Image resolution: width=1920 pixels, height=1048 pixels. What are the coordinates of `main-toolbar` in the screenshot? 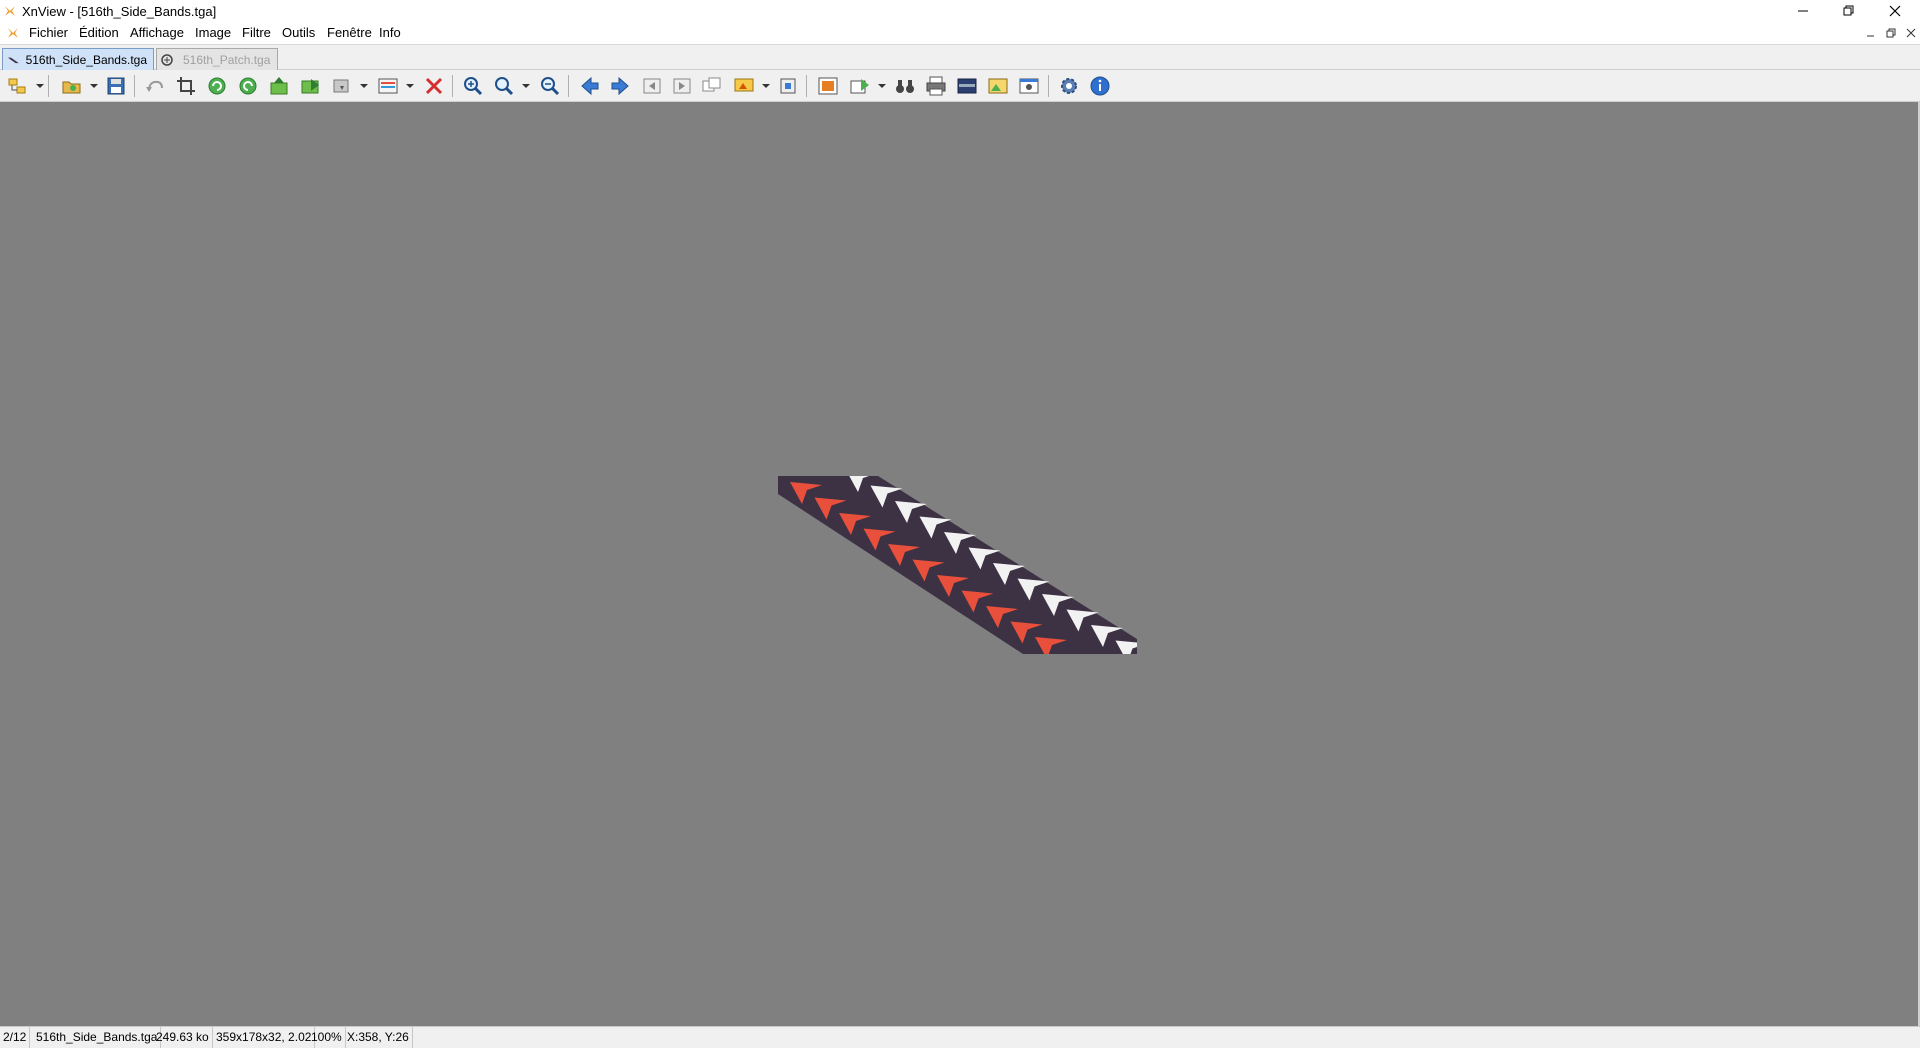 It's located at (960, 86).